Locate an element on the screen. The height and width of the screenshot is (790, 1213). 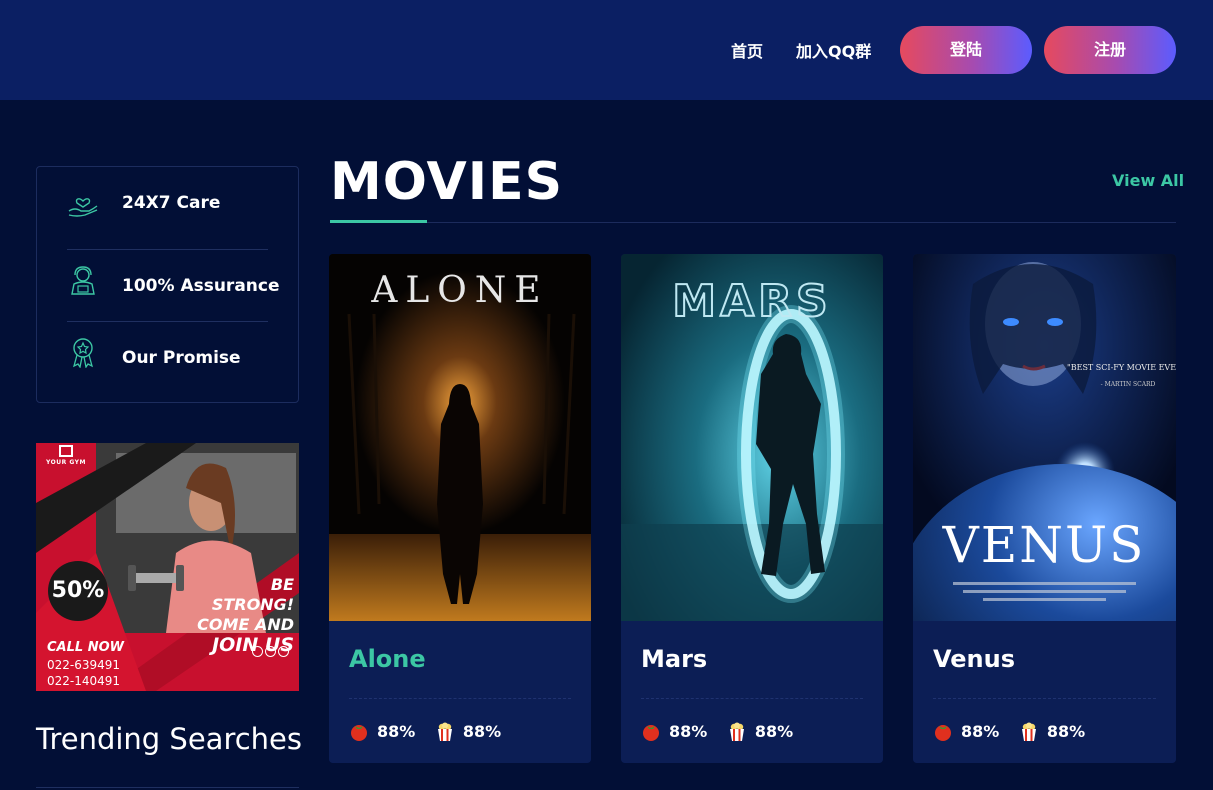
gym-logo: YOUR GYM is located at coordinates (66, 455).